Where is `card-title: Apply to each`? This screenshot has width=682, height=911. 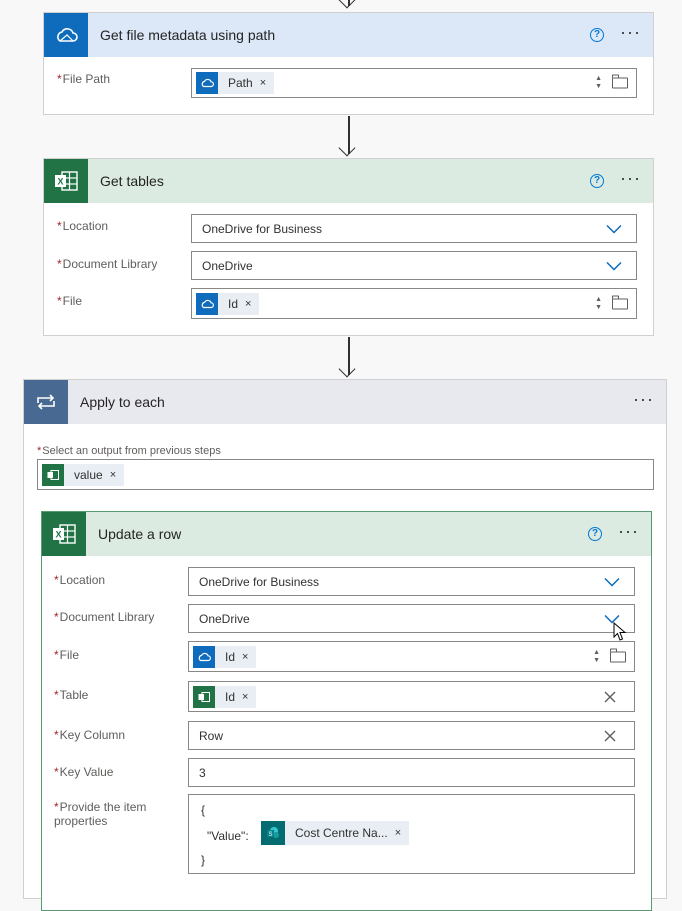 card-title: Apply to each is located at coordinates (122, 402).